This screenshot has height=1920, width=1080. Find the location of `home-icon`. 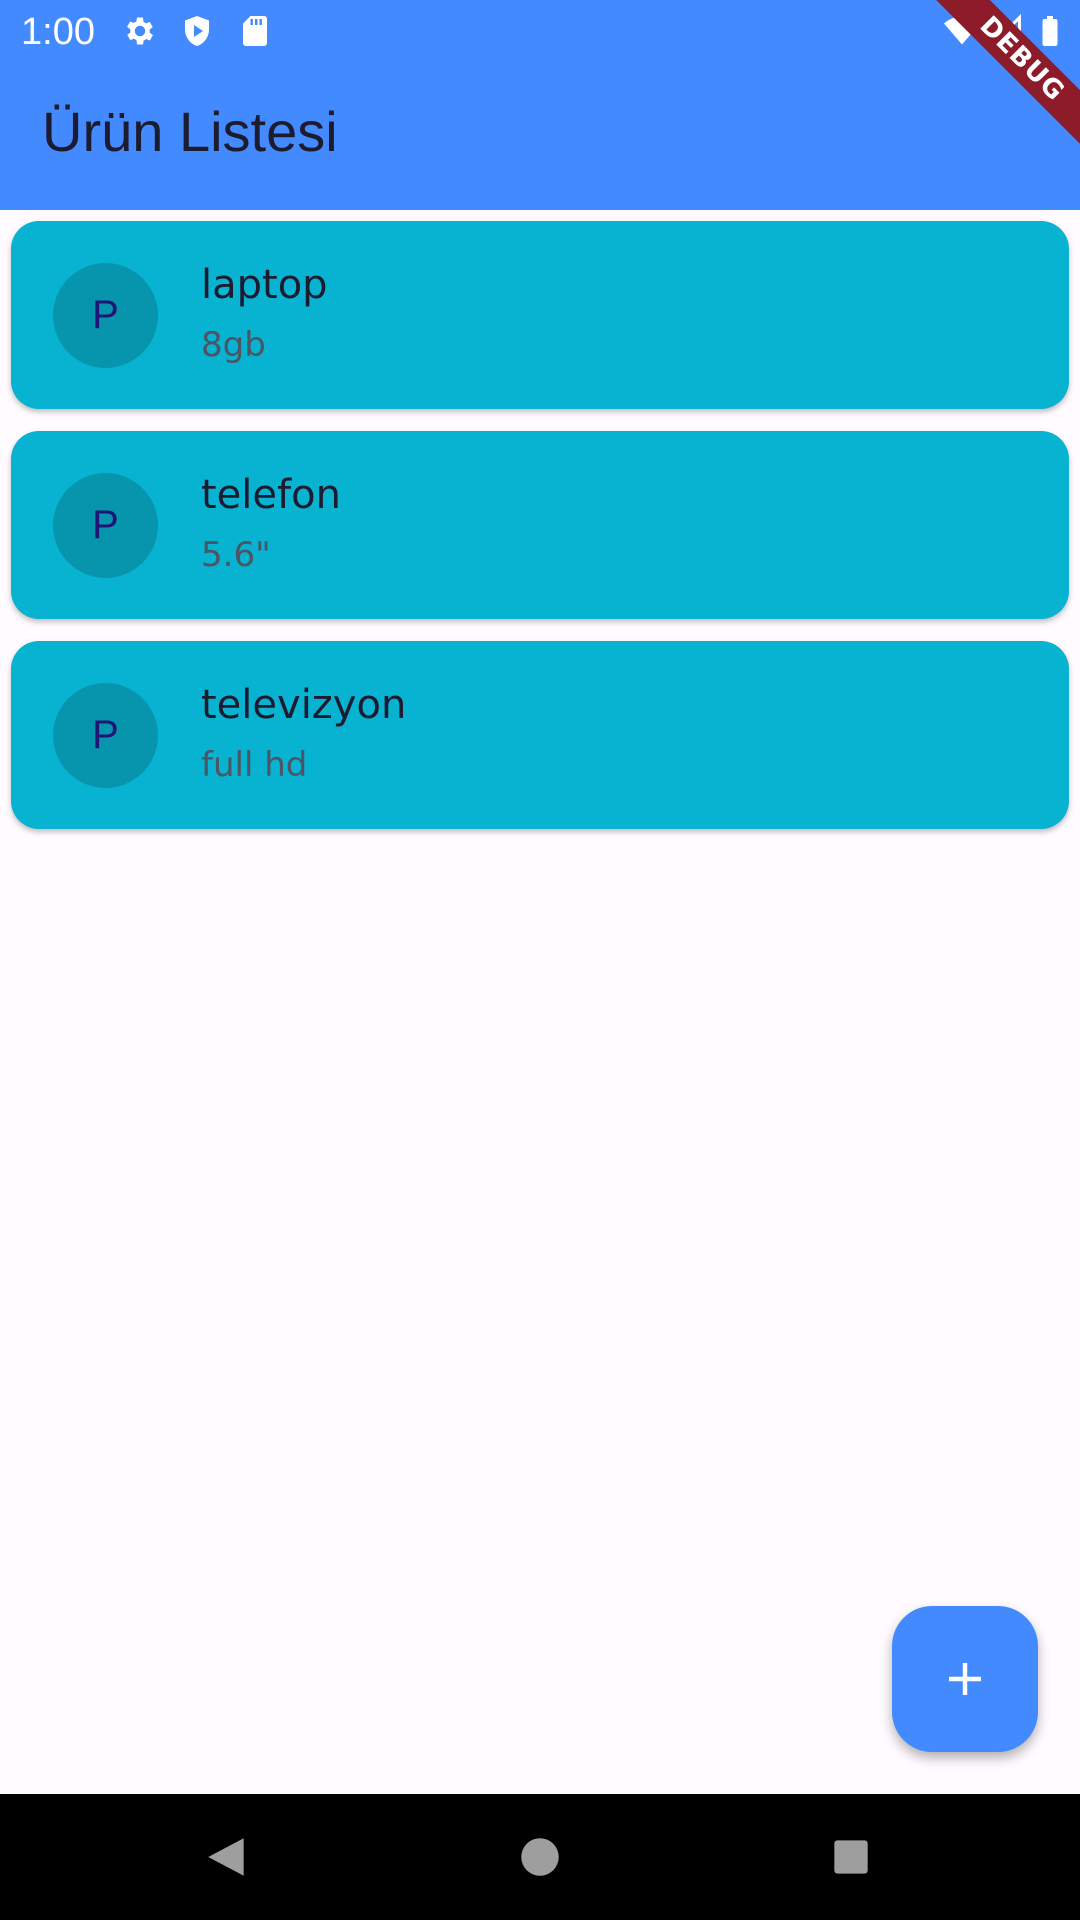

home-icon is located at coordinates (540, 1857).